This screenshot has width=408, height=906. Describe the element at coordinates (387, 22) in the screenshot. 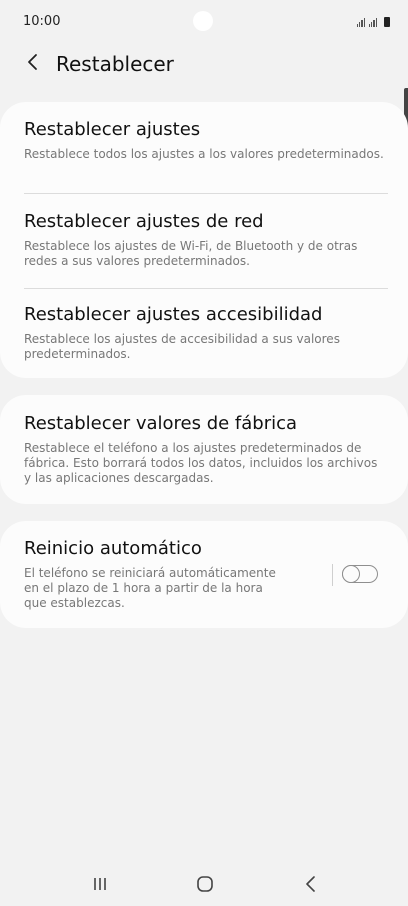

I see `battery-icon` at that location.